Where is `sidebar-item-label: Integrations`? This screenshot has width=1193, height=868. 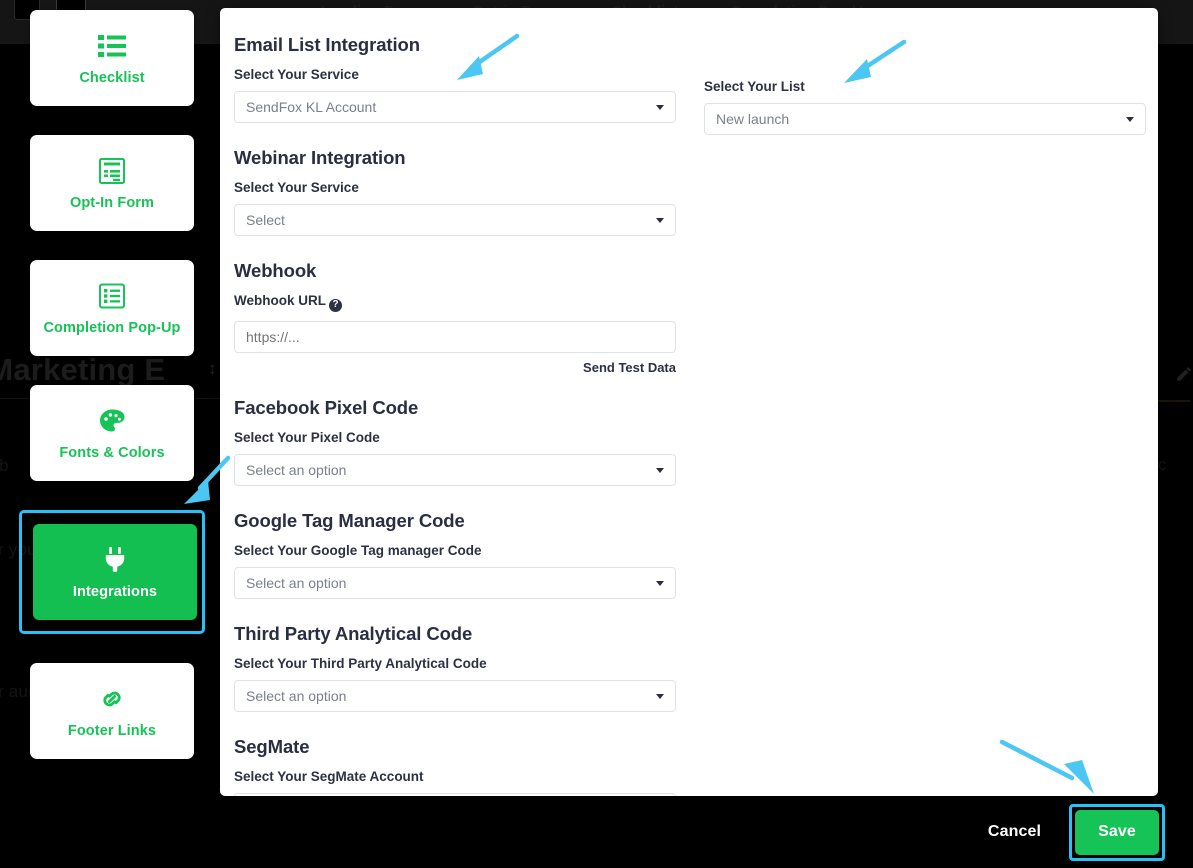
sidebar-item-label: Integrations is located at coordinates (115, 591).